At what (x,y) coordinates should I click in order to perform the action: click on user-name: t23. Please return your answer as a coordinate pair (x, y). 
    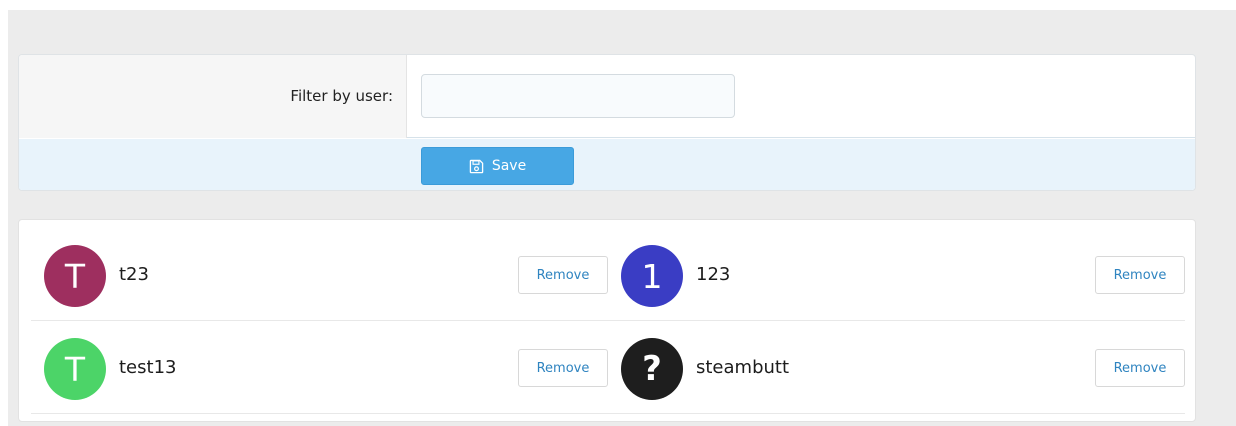
    Looking at the image, I should click on (134, 274).